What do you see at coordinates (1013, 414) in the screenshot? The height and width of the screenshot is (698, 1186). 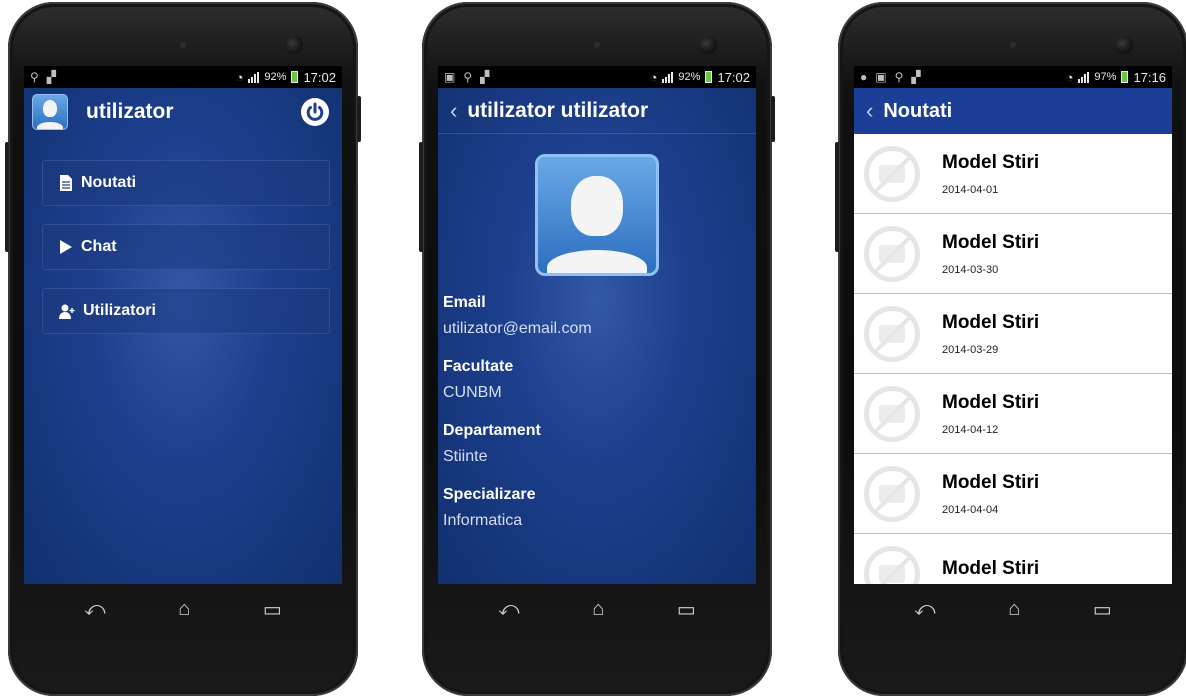 I see `list-item: Model Stiri 2014-04-12` at bounding box center [1013, 414].